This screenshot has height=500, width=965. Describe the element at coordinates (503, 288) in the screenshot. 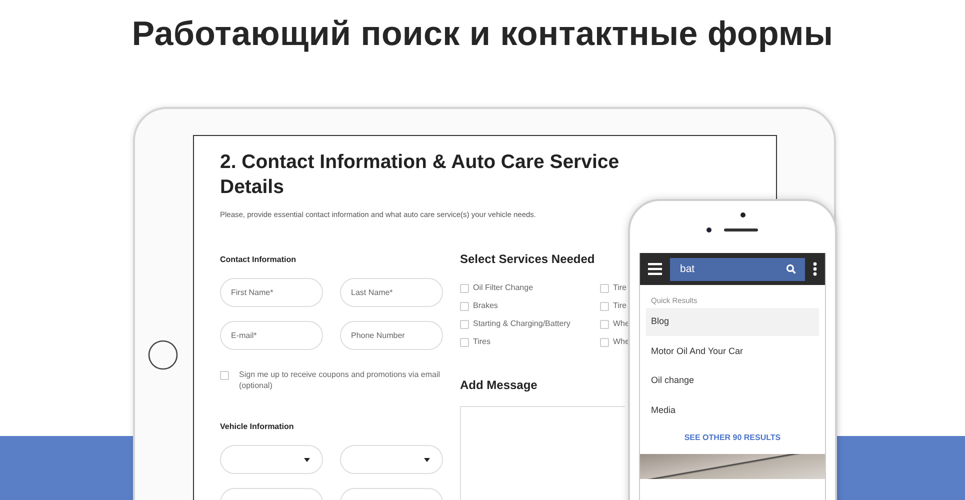

I see `checkbox-label: Oil Filter Change` at that location.